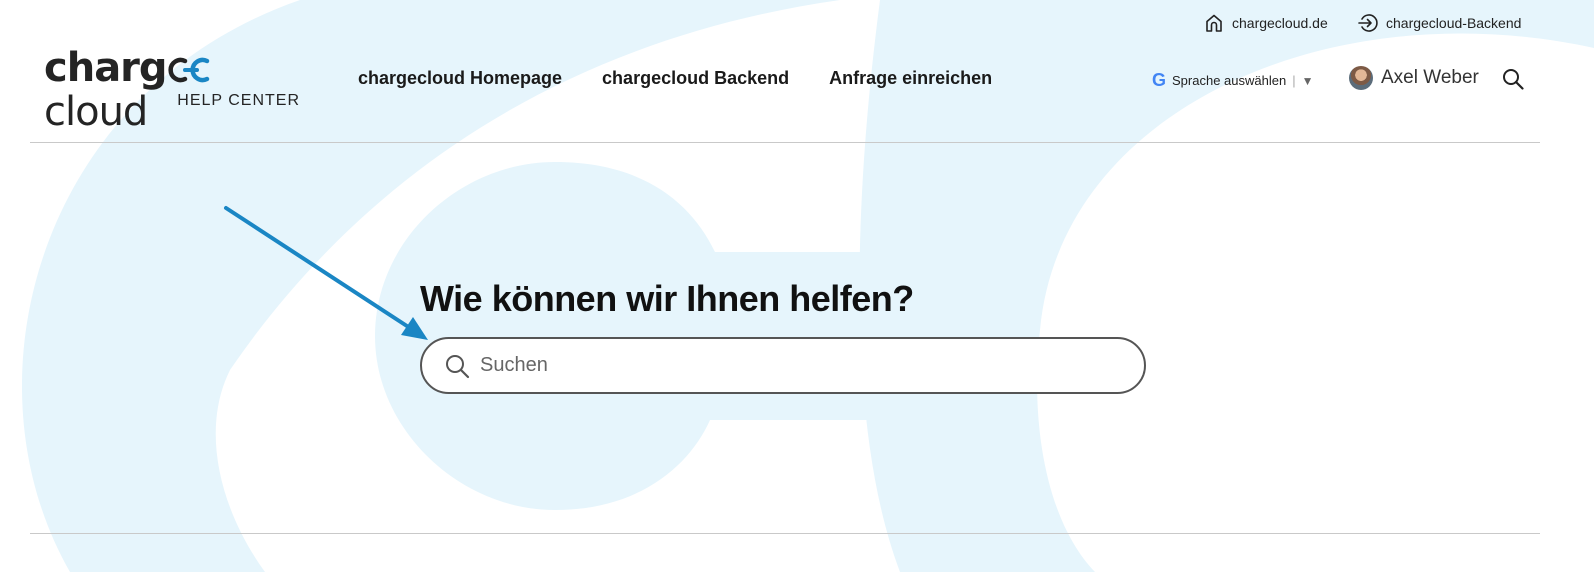  Describe the element at coordinates (96, 112) in the screenshot. I see `logo-word-part2: cloud` at that location.